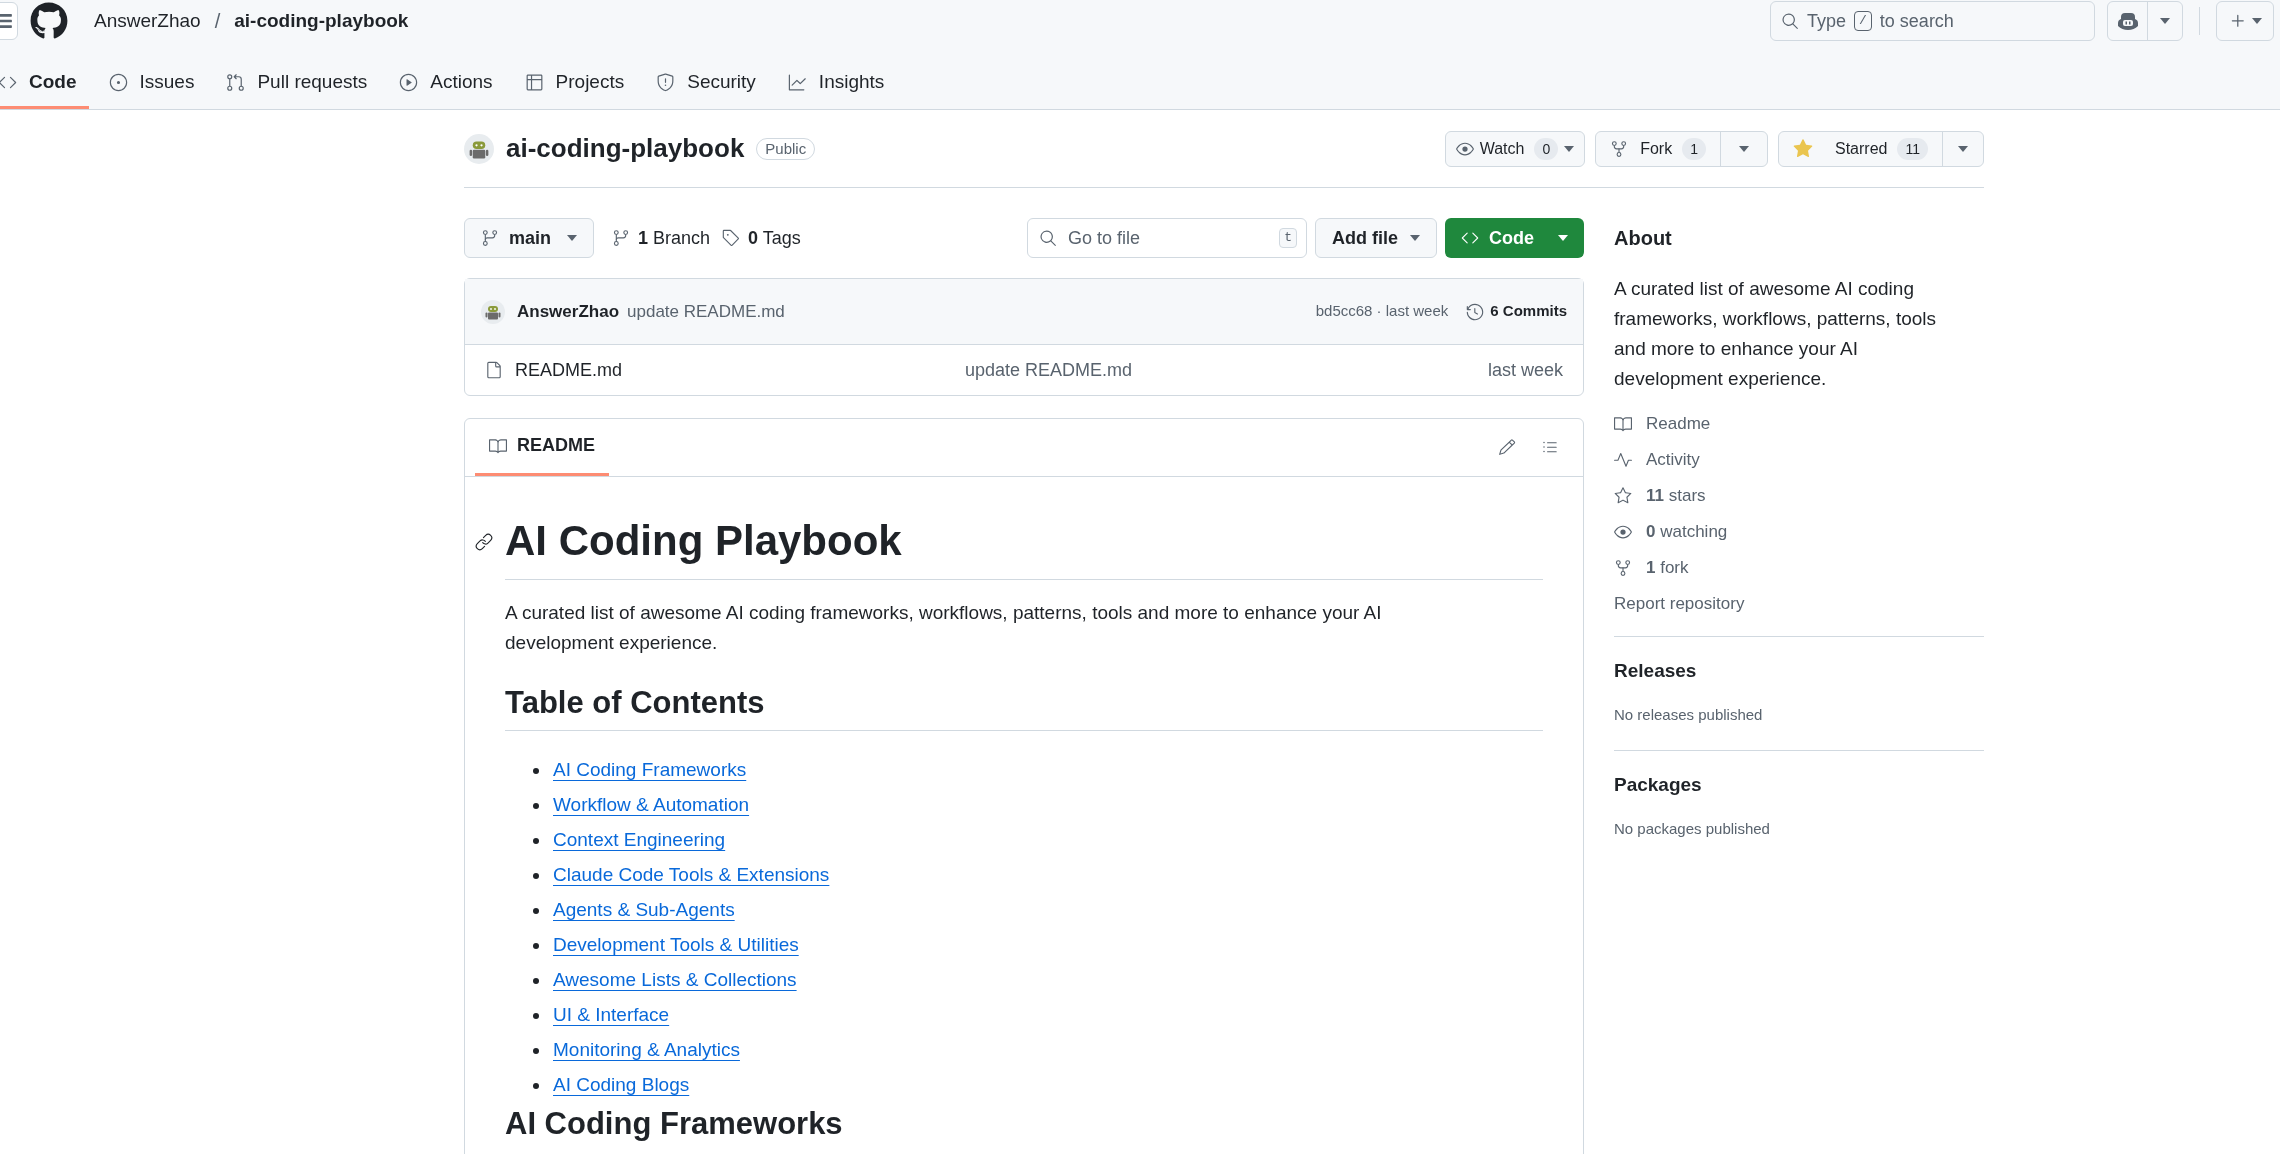 The width and height of the screenshot is (2280, 1154). Describe the element at coordinates (1799, 496) in the screenshot. I see `about-link: 11 stars` at that location.